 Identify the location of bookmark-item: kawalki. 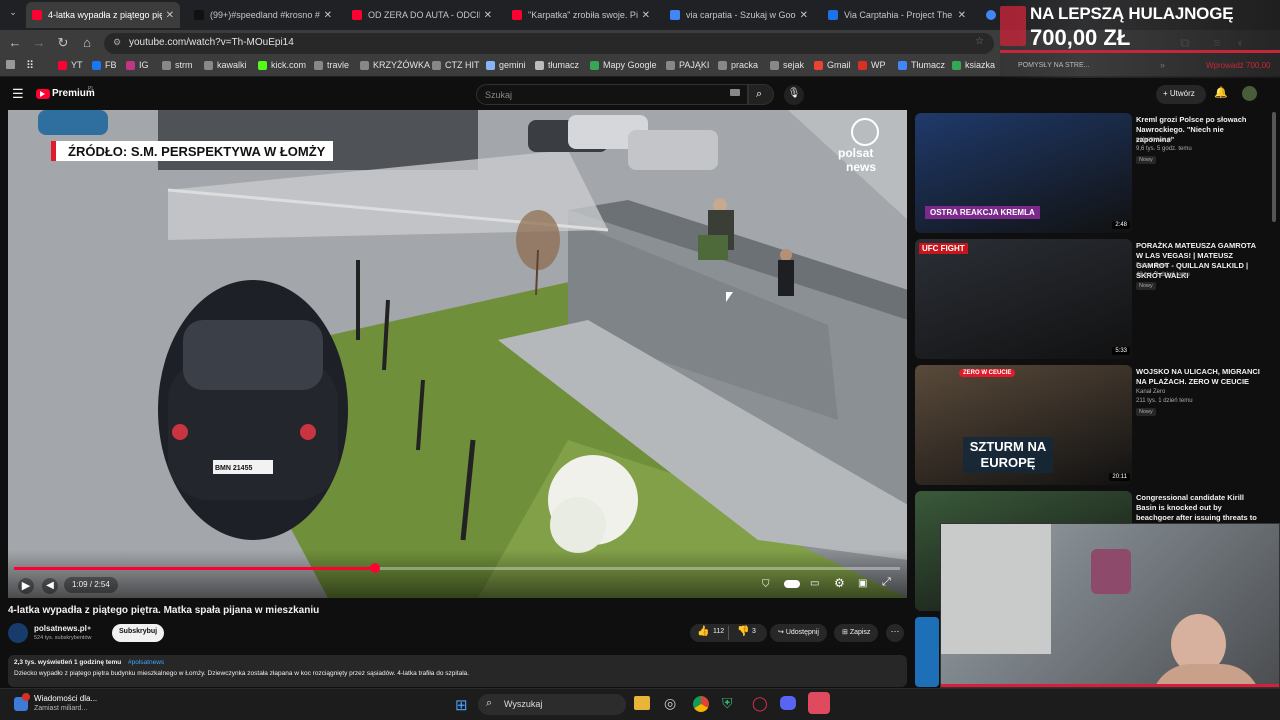
(225, 65).